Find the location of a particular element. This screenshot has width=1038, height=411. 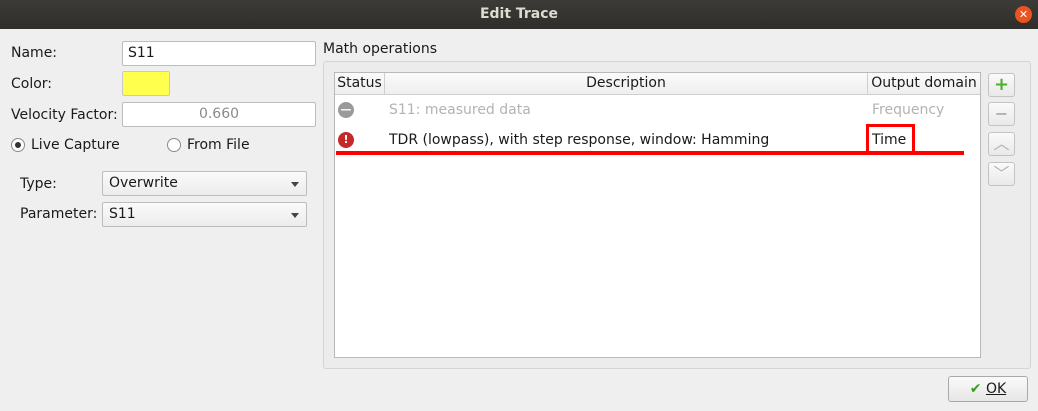

window-title: Edit Trace is located at coordinates (519, 14).